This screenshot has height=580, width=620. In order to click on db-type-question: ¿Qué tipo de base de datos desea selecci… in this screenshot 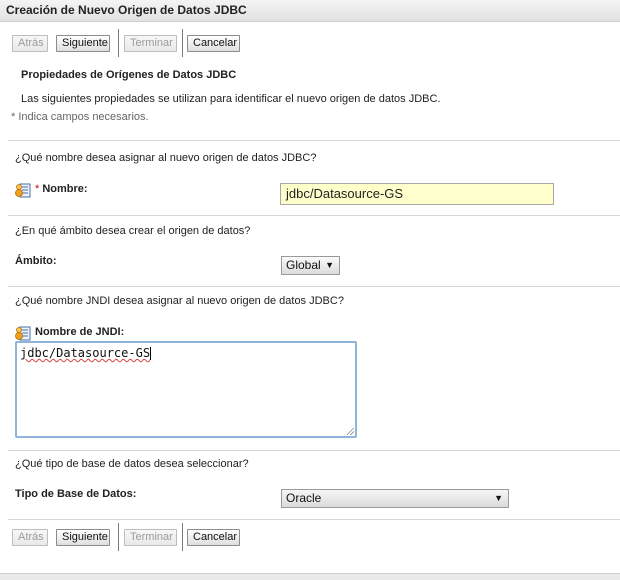, I will do `click(132, 464)`.